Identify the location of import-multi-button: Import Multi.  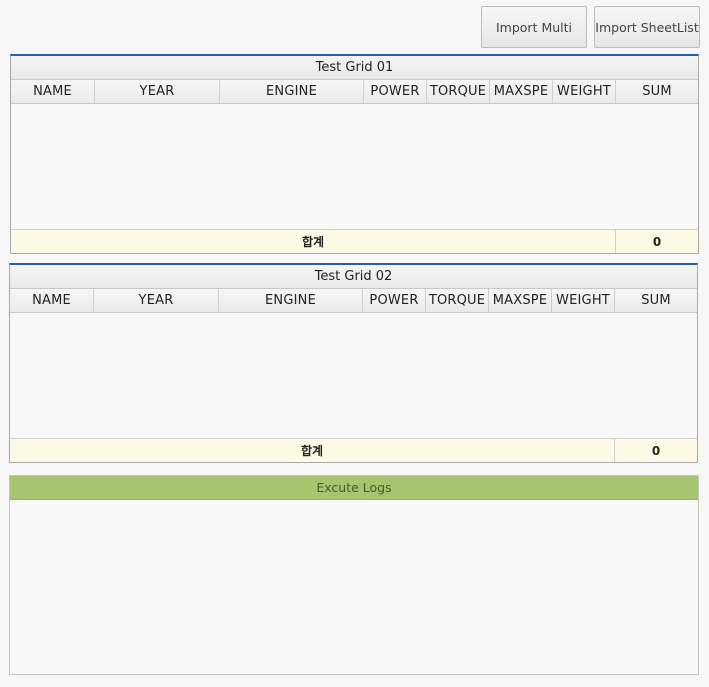
(534, 27).